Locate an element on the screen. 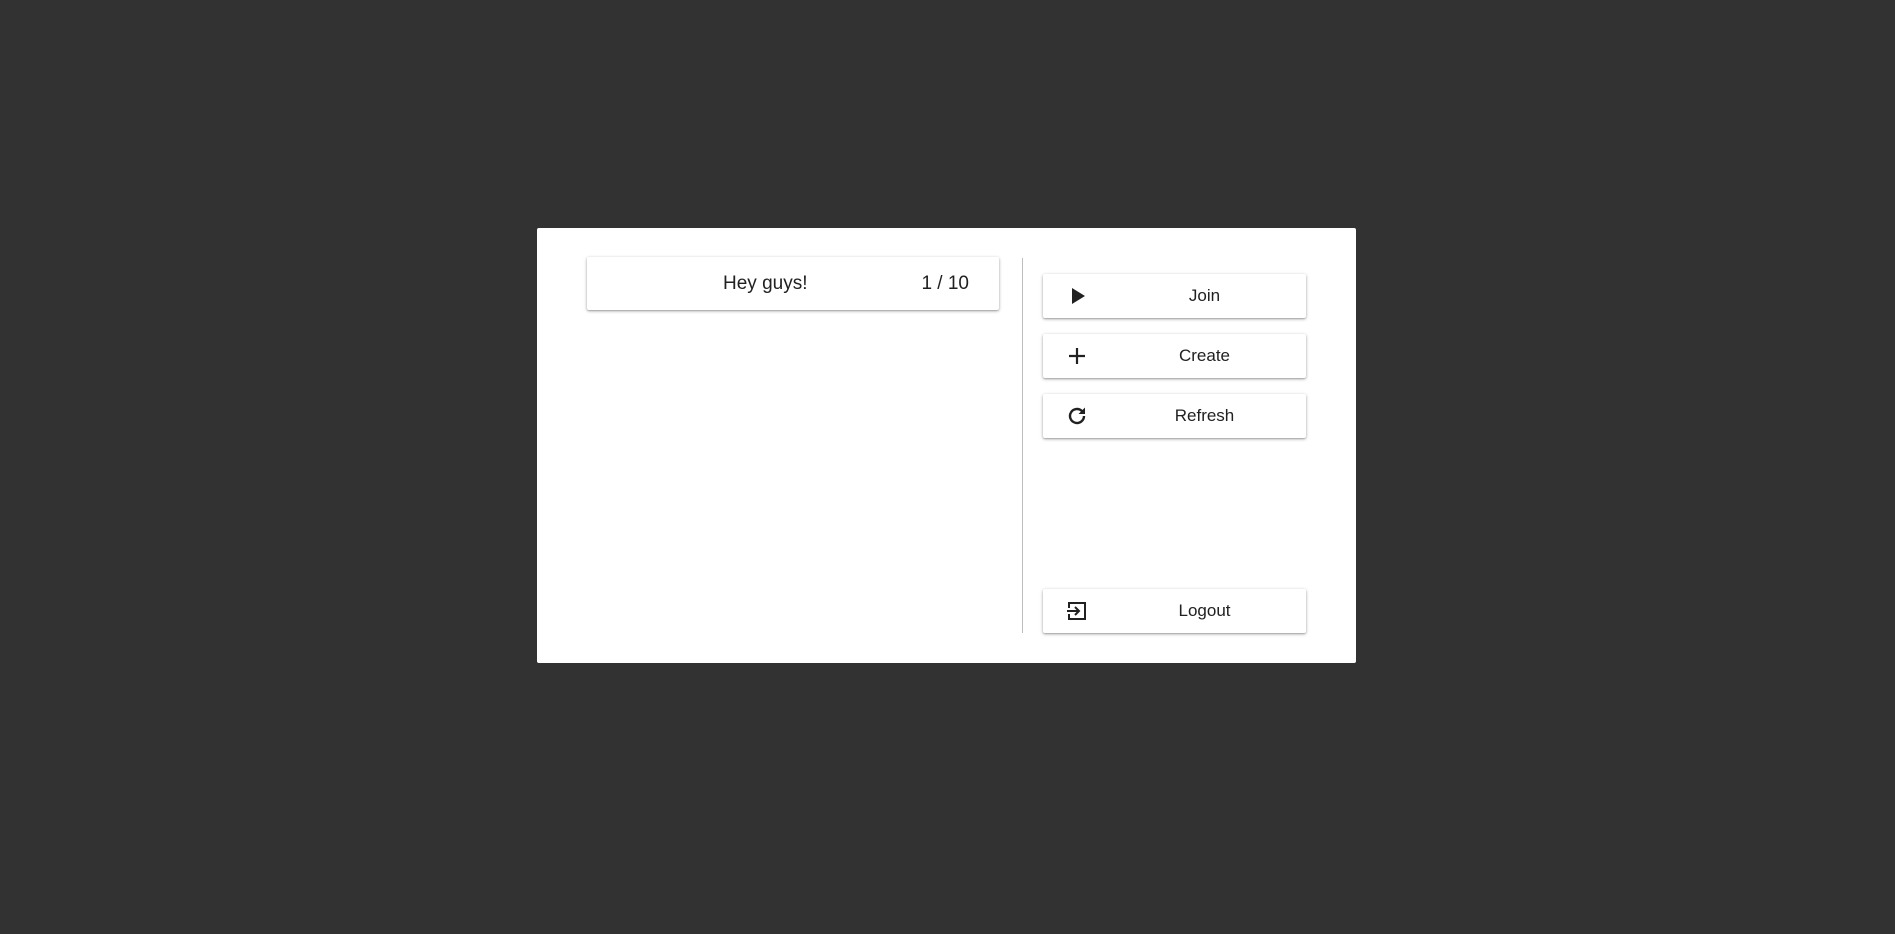 This screenshot has width=1895, height=934. logout-button: Logout is located at coordinates (1174, 611).